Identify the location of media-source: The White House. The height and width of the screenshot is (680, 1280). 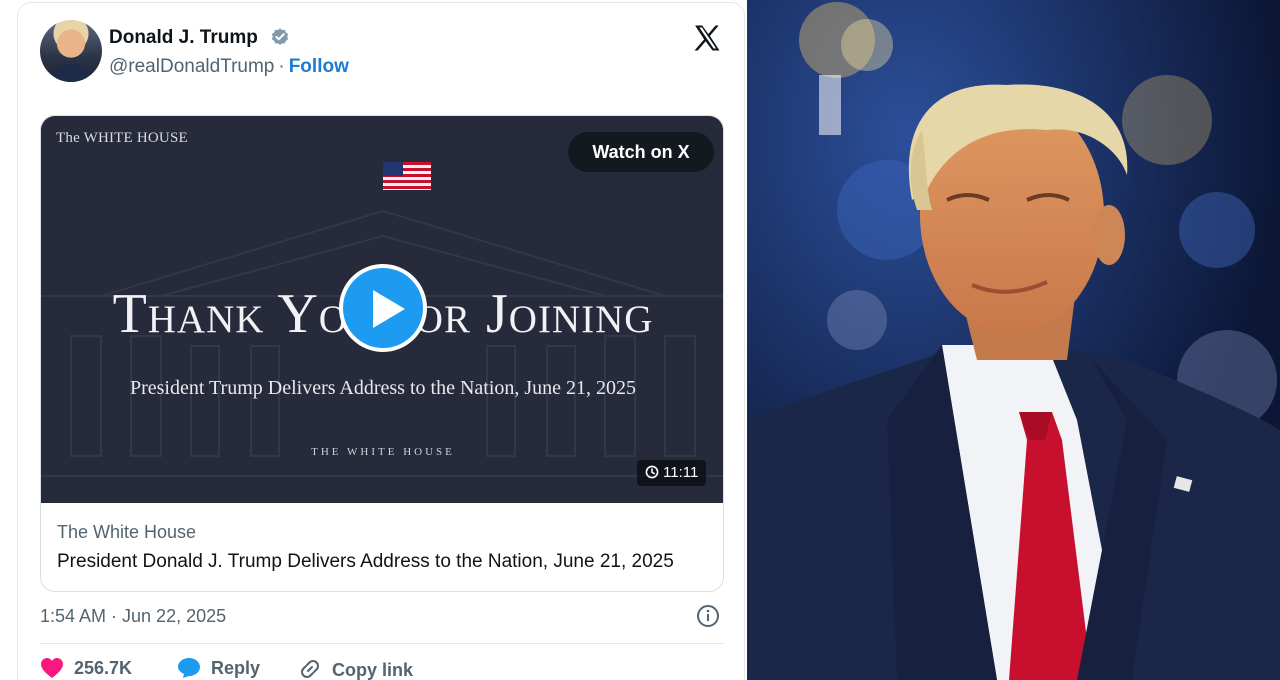
(127, 532).